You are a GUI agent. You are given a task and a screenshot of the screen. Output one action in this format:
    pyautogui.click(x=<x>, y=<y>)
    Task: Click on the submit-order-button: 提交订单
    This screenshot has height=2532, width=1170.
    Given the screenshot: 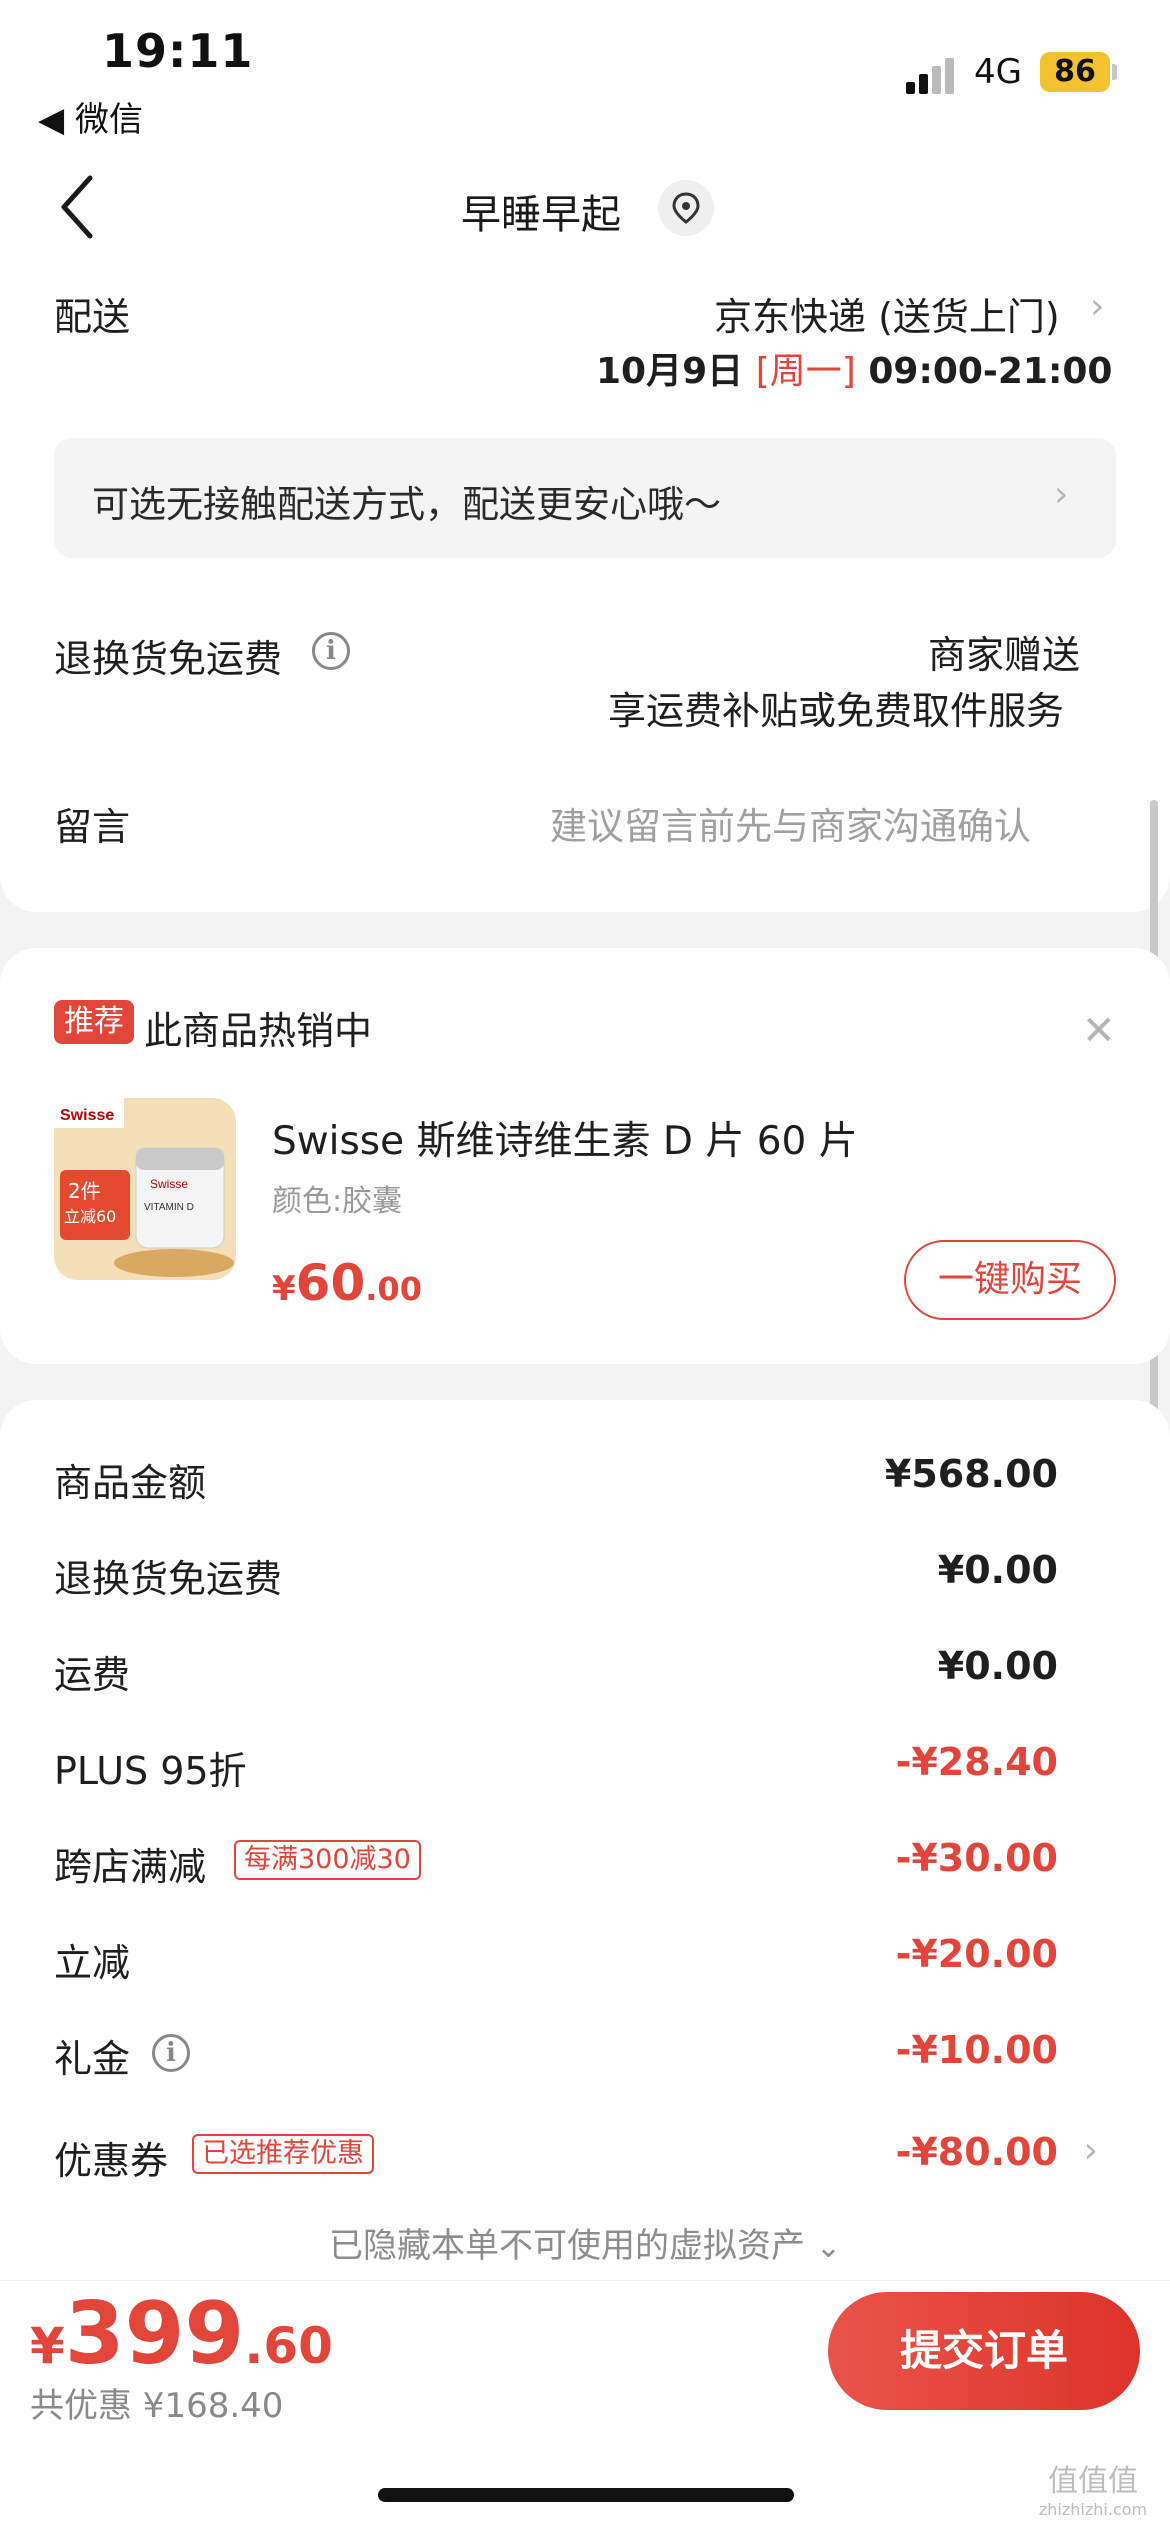 What is the action you would take?
    pyautogui.click(x=984, y=2351)
    